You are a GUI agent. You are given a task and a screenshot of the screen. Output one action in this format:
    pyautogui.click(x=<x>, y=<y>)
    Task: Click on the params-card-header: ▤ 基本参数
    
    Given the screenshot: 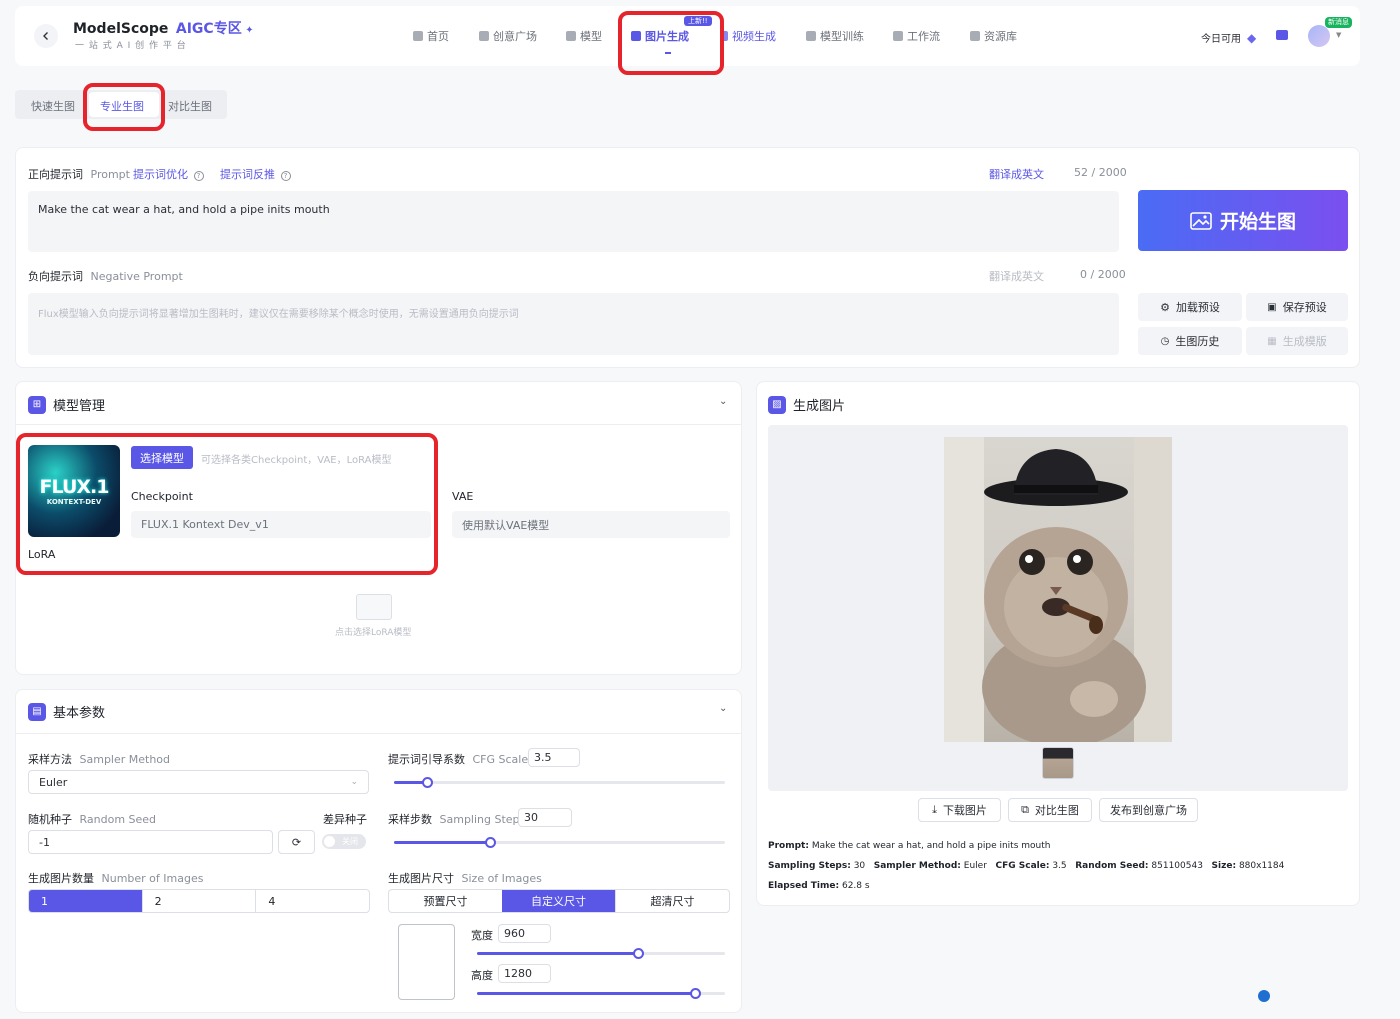 What is the action you would take?
    pyautogui.click(x=66, y=711)
    